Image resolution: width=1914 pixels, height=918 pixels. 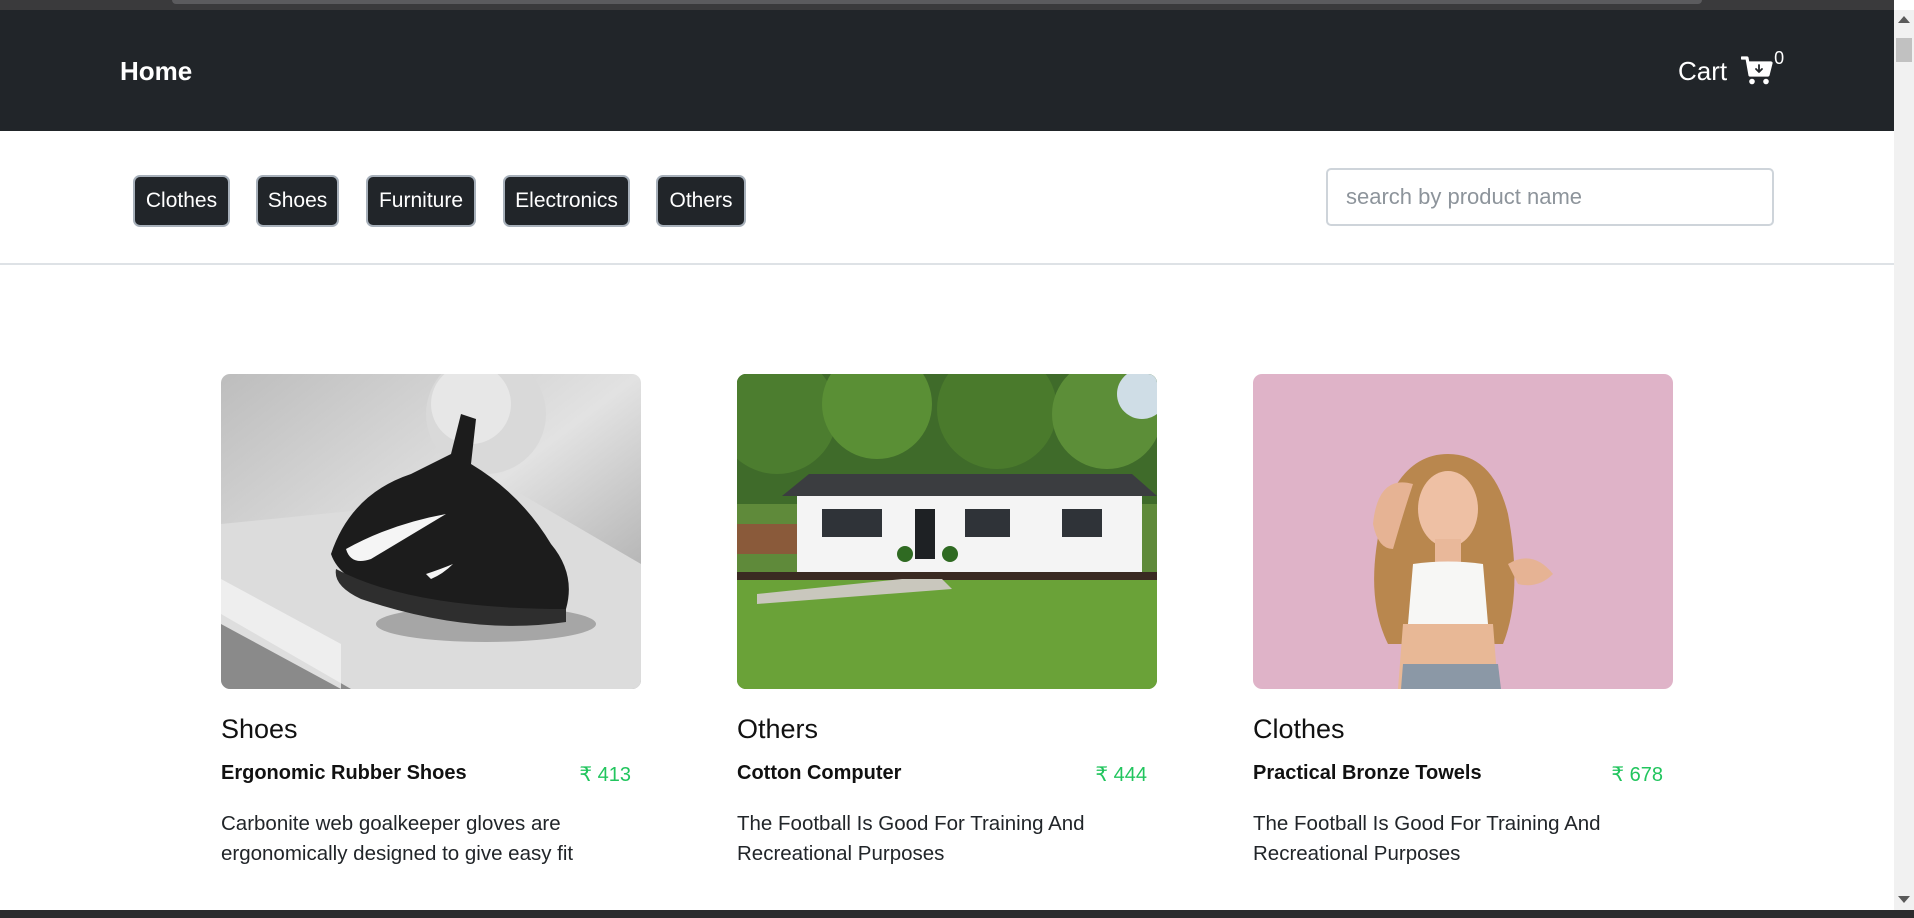 I want to click on browser-chrome-edge, so click(x=947, y=5).